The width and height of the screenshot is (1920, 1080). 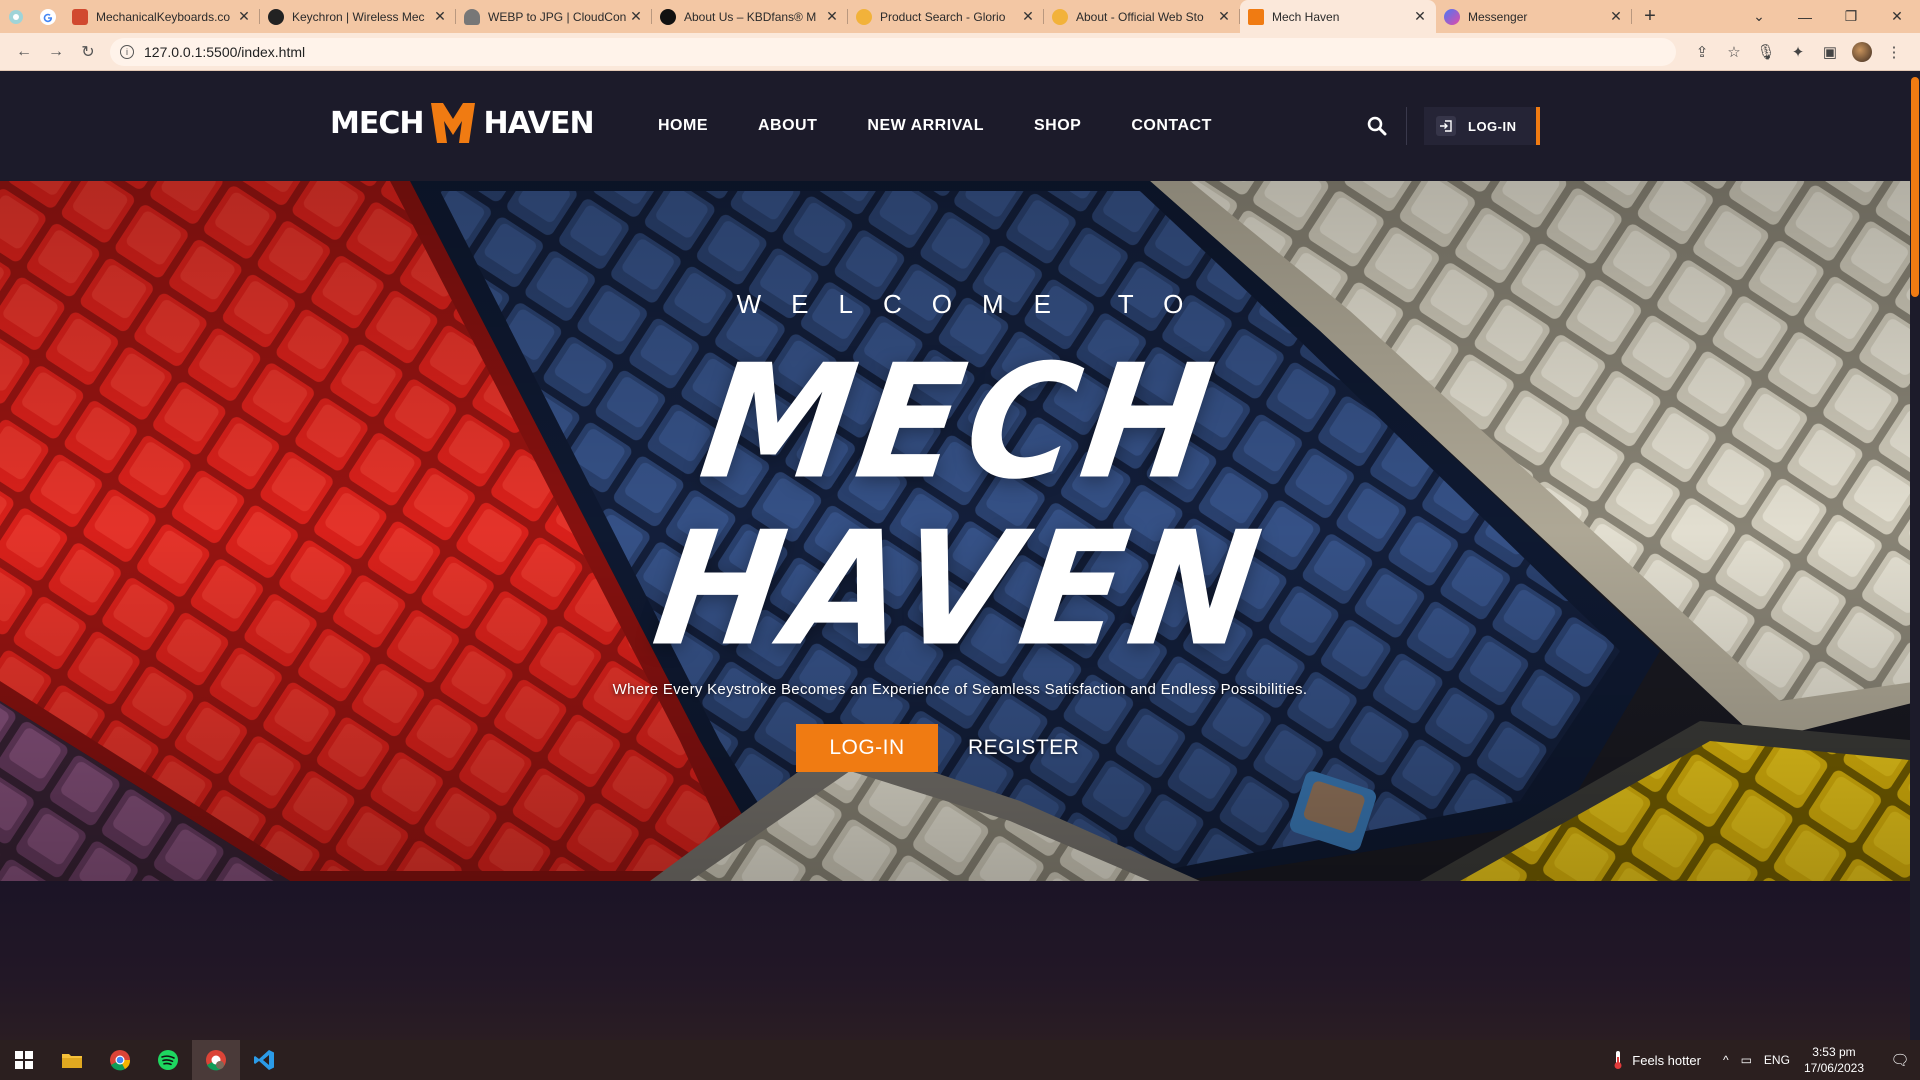 What do you see at coordinates (56, 52) in the screenshot?
I see `forward-icon: →` at bounding box center [56, 52].